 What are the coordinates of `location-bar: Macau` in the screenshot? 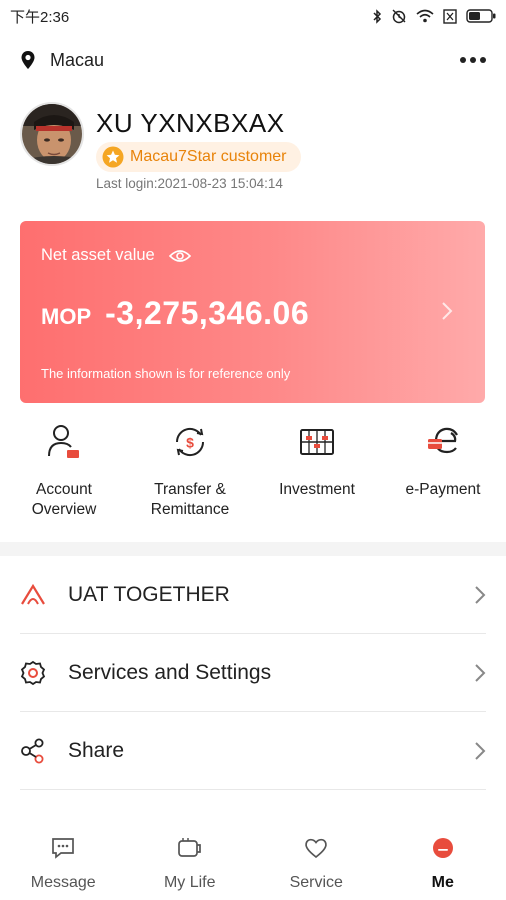 It's located at (253, 60).